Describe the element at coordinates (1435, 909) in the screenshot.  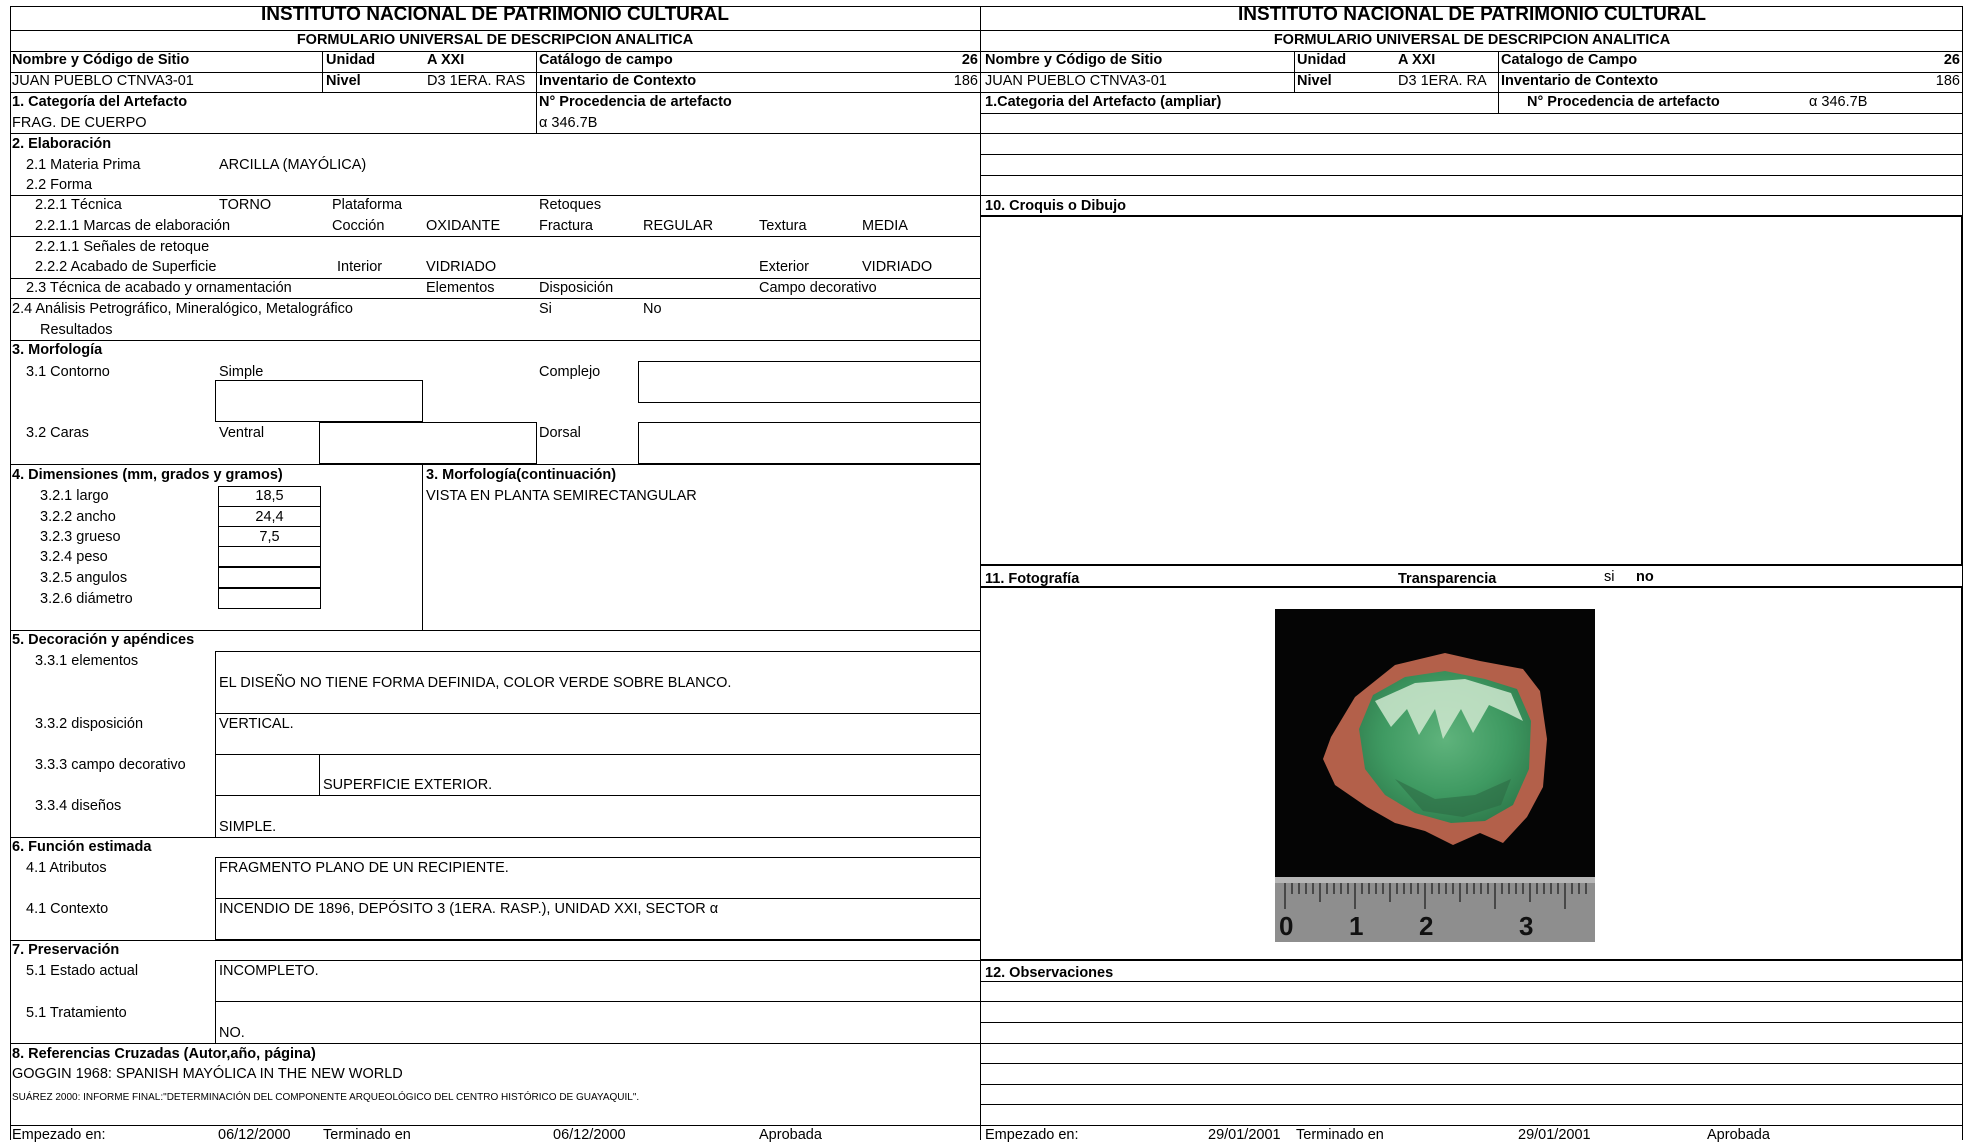
I see `ruler` at that location.